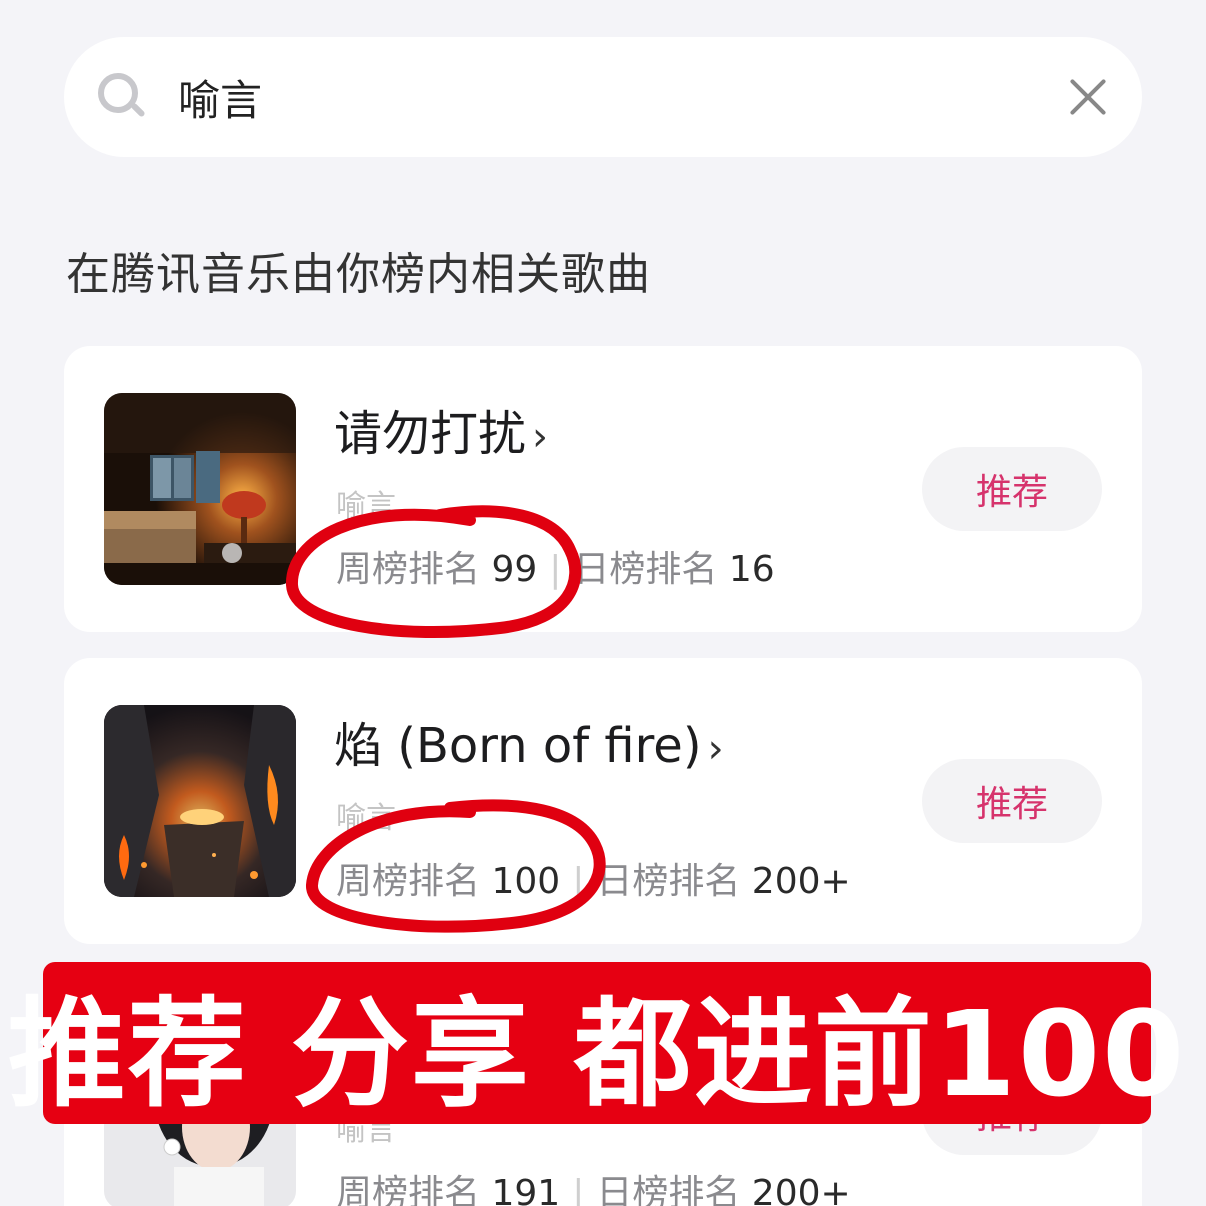 This screenshot has width=1206, height=1206. I want to click on weekly-rank-value: 191, so click(526, 1189).